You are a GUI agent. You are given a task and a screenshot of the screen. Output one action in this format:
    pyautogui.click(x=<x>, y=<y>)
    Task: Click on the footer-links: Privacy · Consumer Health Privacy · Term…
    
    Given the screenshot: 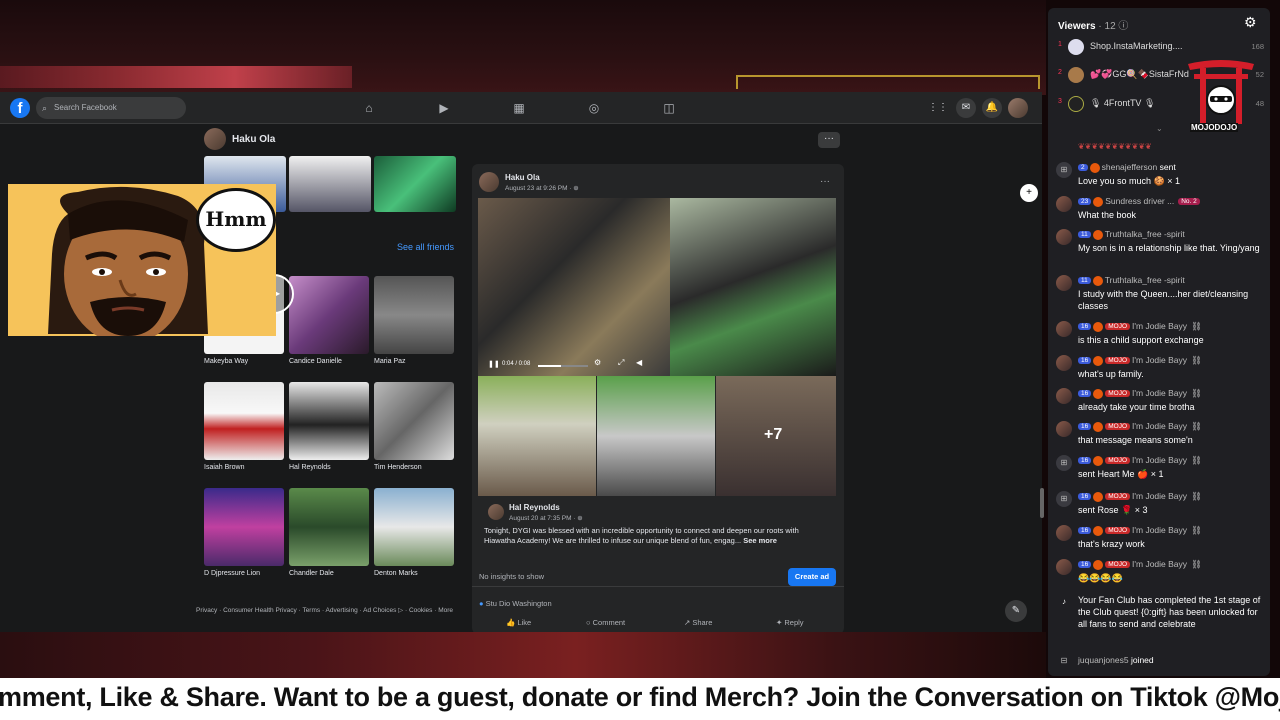 What is the action you would take?
    pyautogui.click(x=331, y=610)
    